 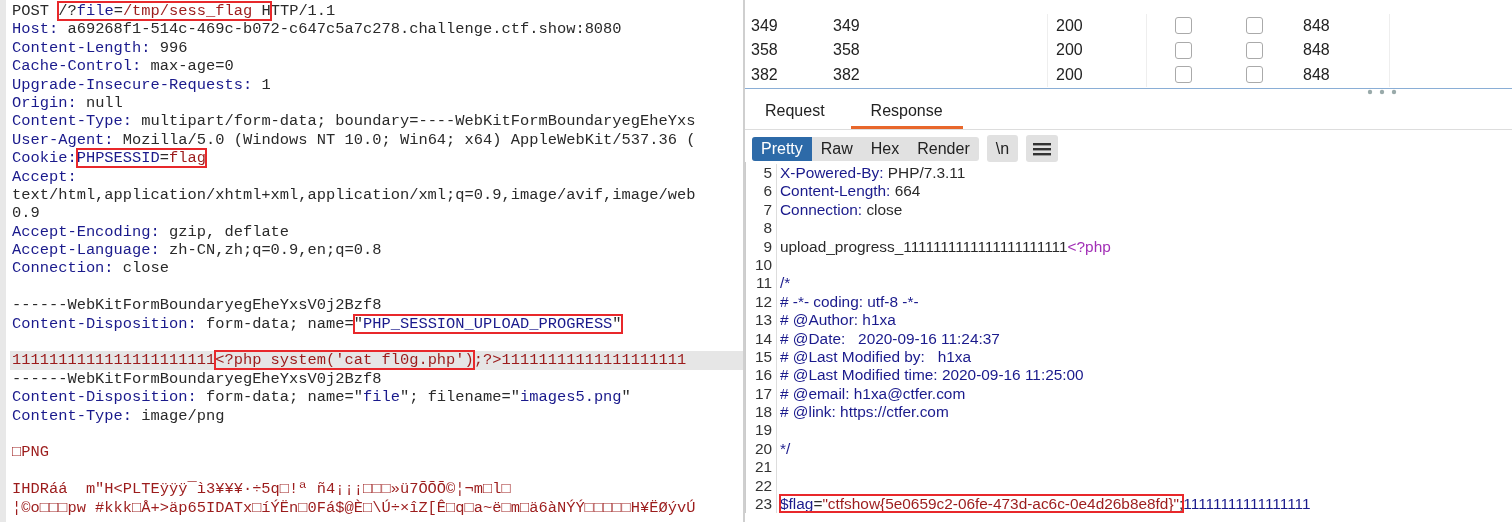 What do you see at coordinates (795, 112) in the screenshot?
I see `tab: Request` at bounding box center [795, 112].